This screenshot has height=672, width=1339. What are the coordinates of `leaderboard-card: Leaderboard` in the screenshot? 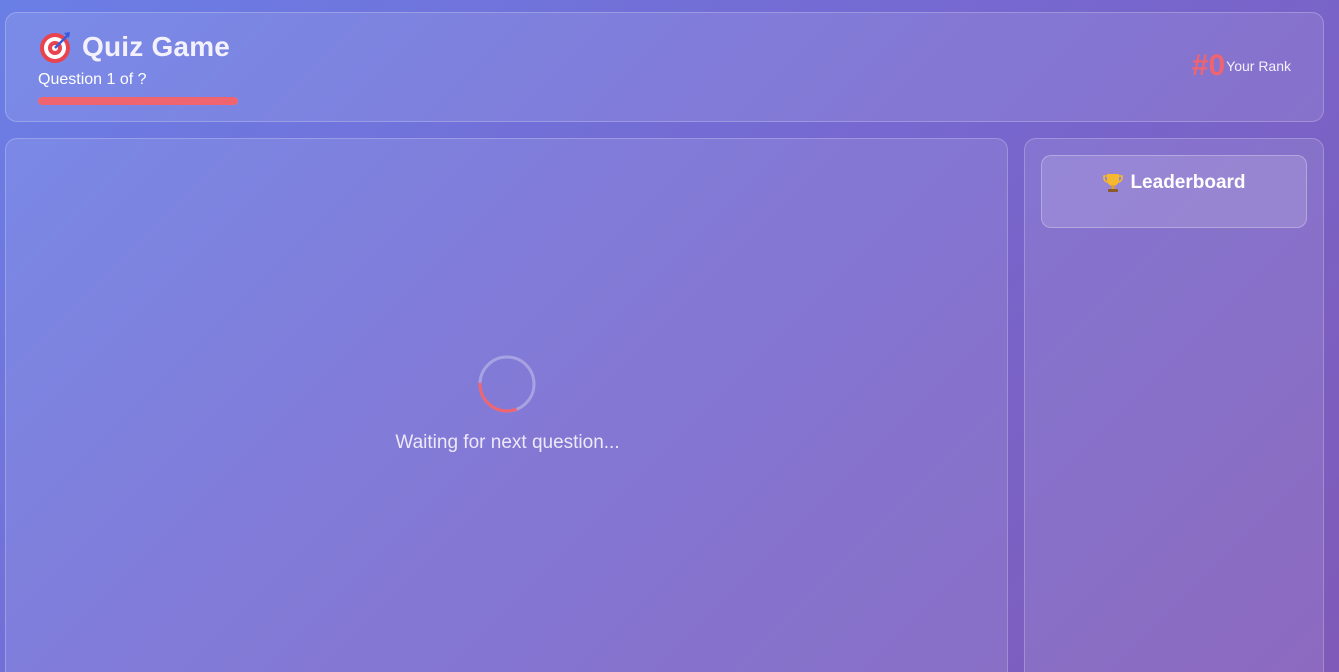 It's located at (1174, 191).